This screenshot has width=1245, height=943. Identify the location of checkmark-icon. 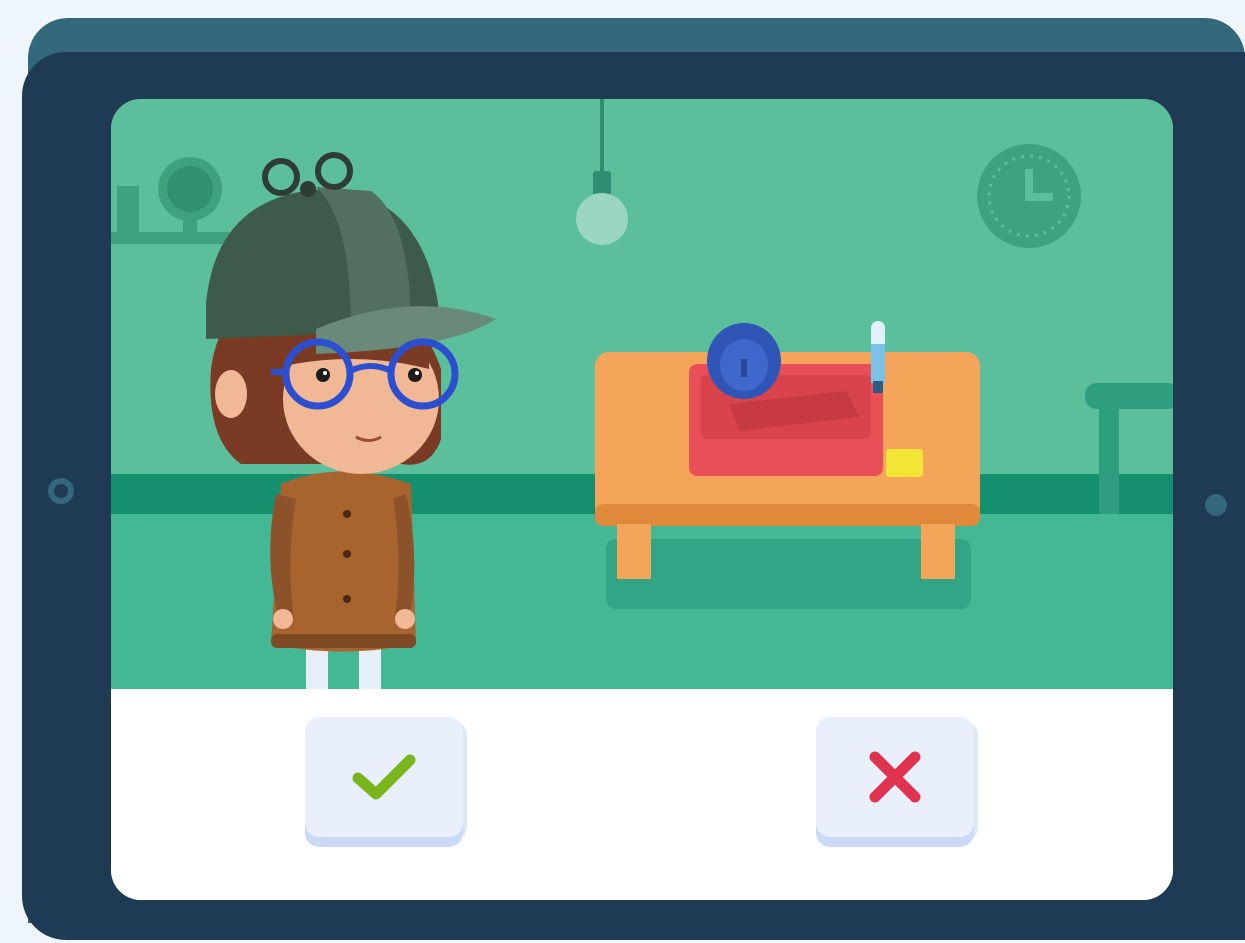
(384, 777).